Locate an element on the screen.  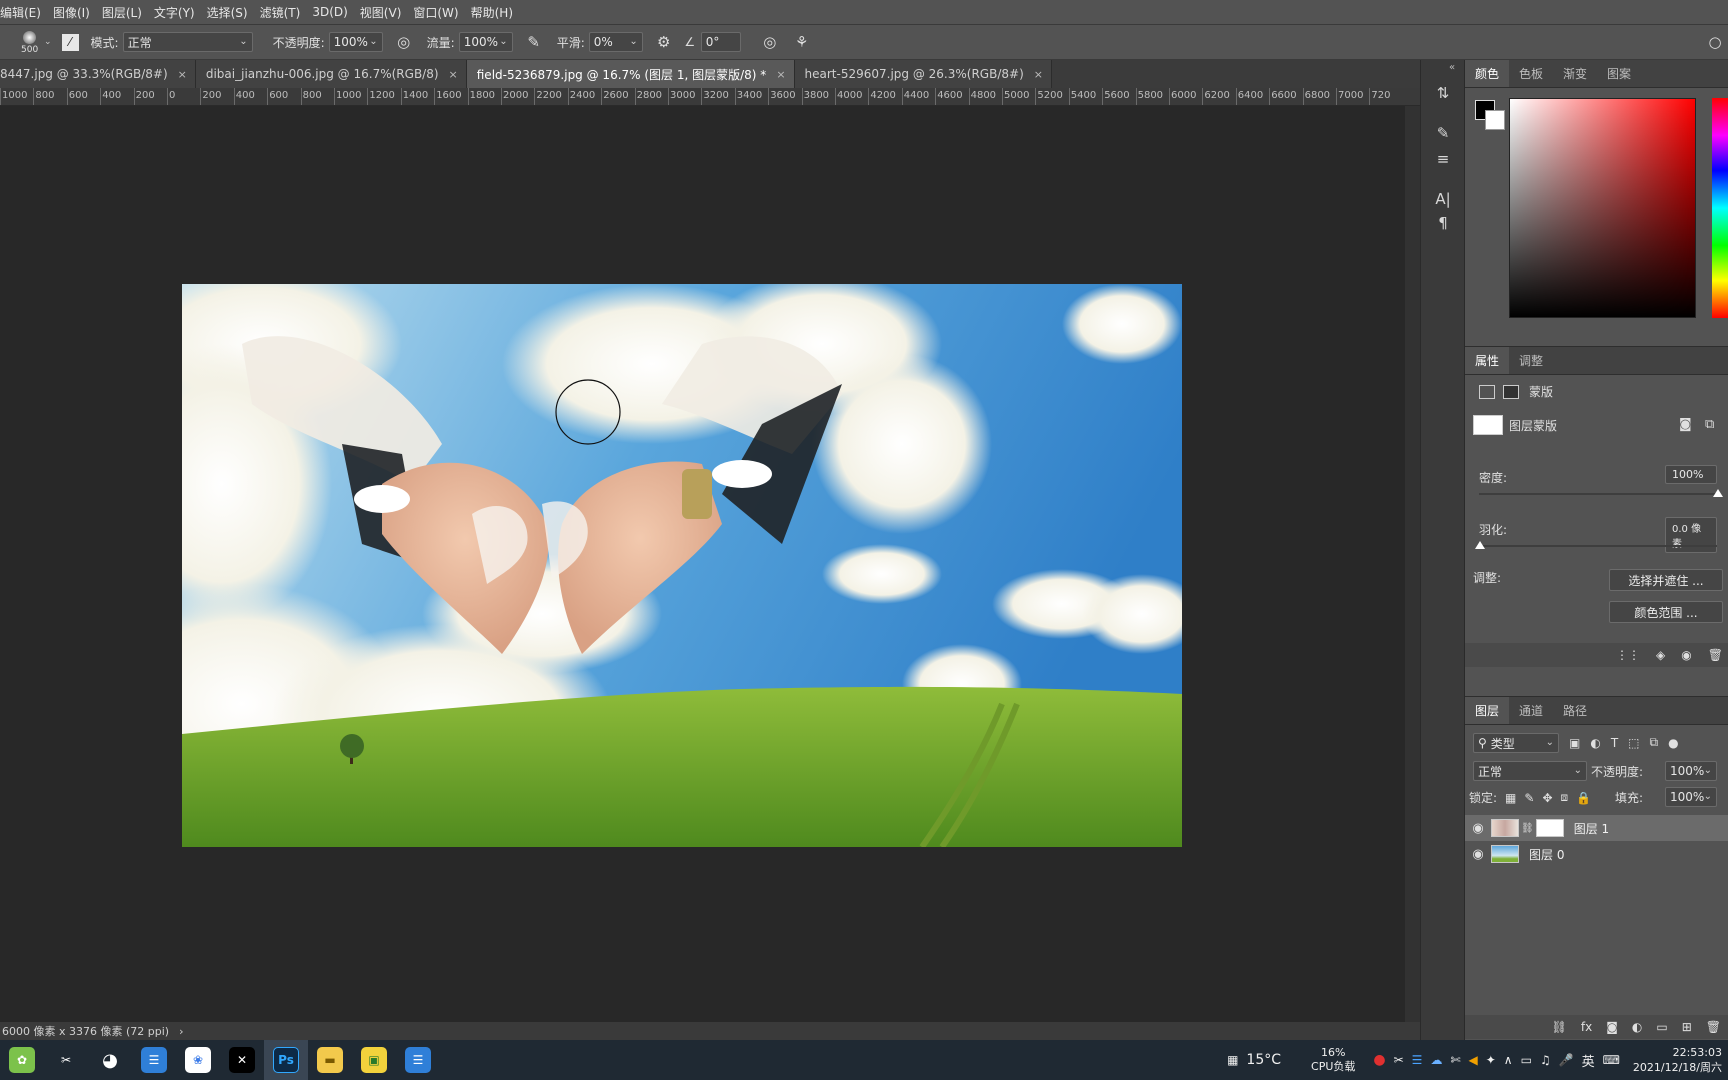
brush-settings-icon: ⁄ is located at coordinates (70, 42).